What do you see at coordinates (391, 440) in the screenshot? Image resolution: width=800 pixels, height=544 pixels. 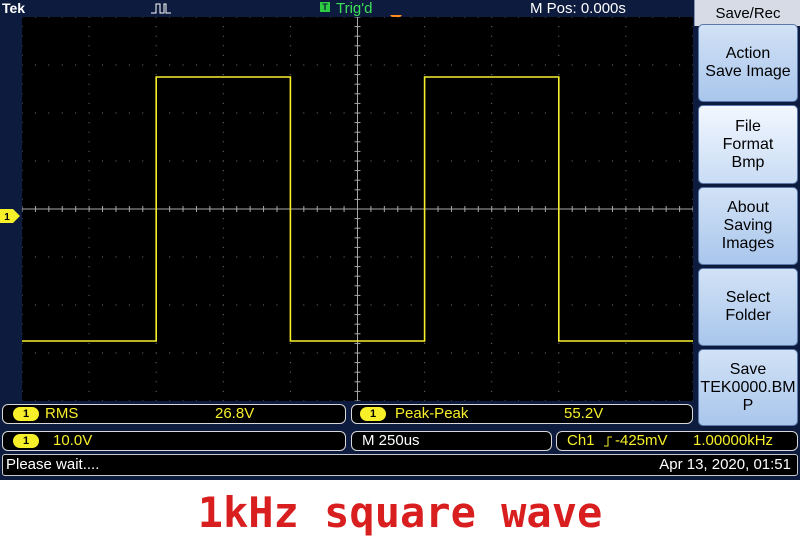 I see `timebase: M 250us` at bounding box center [391, 440].